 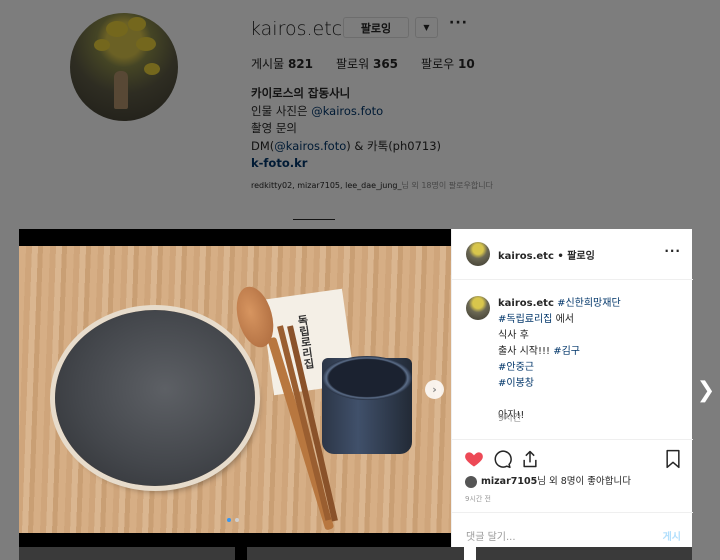 What do you see at coordinates (672, 251) in the screenshot?
I see `more-options-icon: ···` at bounding box center [672, 251].